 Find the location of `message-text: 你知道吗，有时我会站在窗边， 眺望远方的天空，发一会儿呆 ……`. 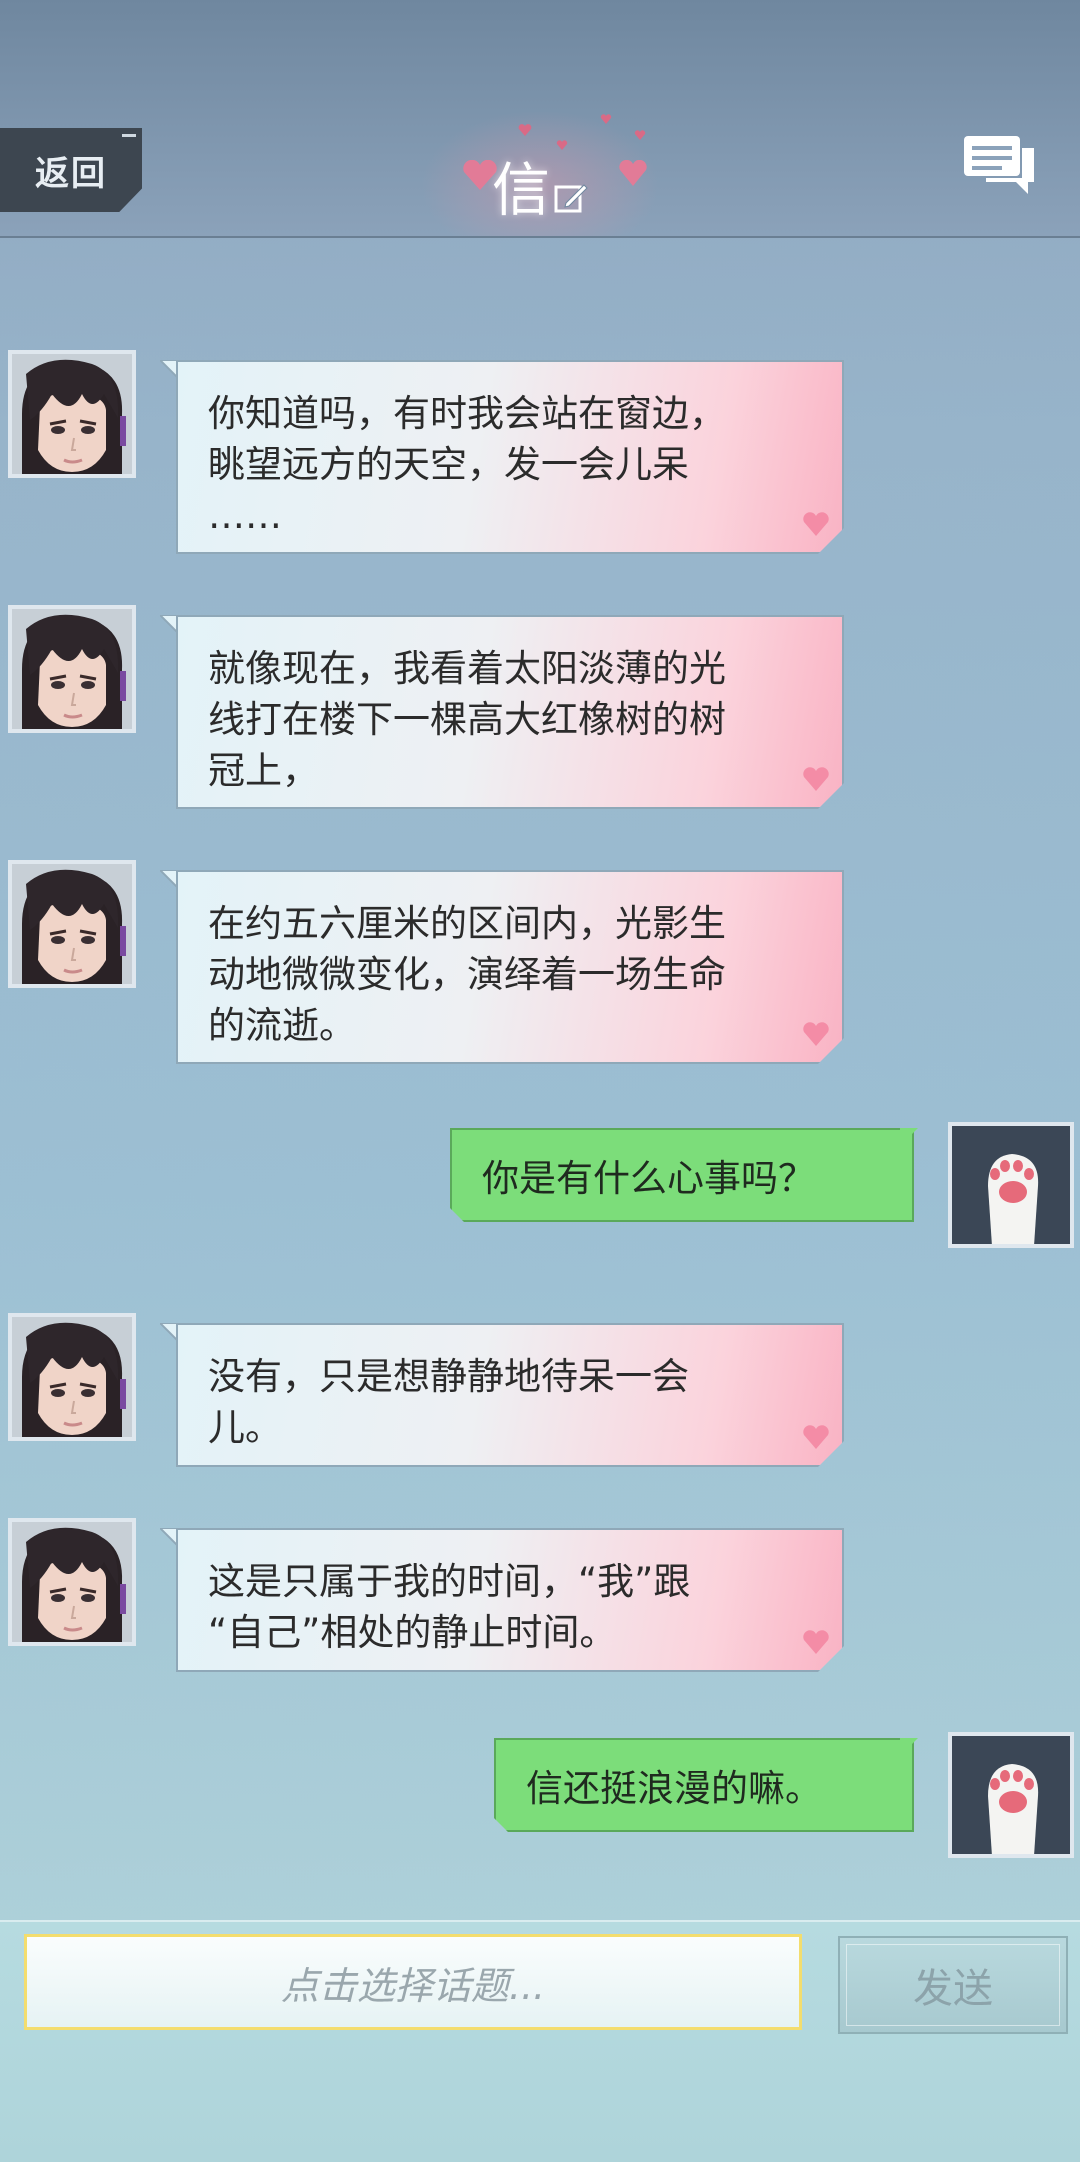

message-text: 你知道吗，有时我会站在窗边， 眺望远方的天空，发一会儿呆 …… is located at coordinates (467, 464).